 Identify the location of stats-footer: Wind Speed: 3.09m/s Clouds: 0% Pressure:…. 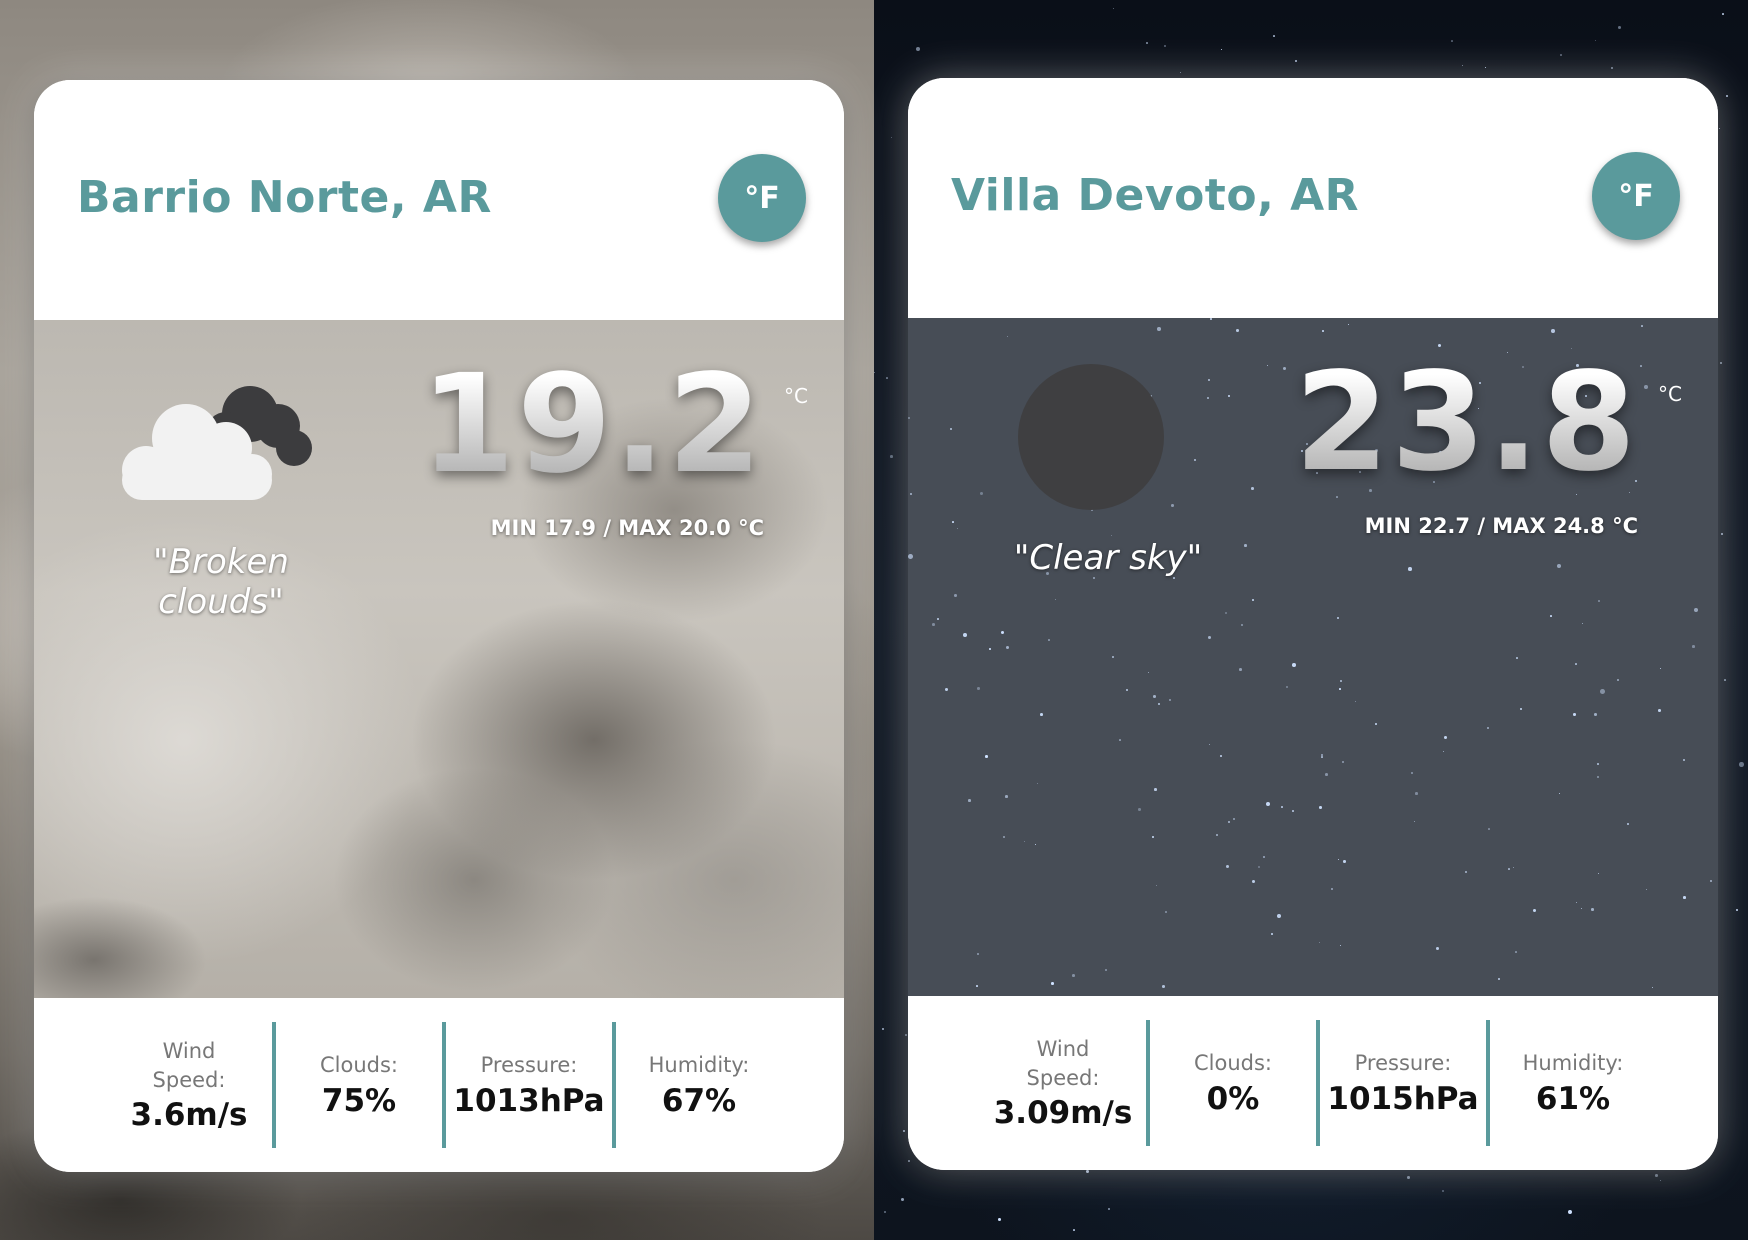
(1313, 1083).